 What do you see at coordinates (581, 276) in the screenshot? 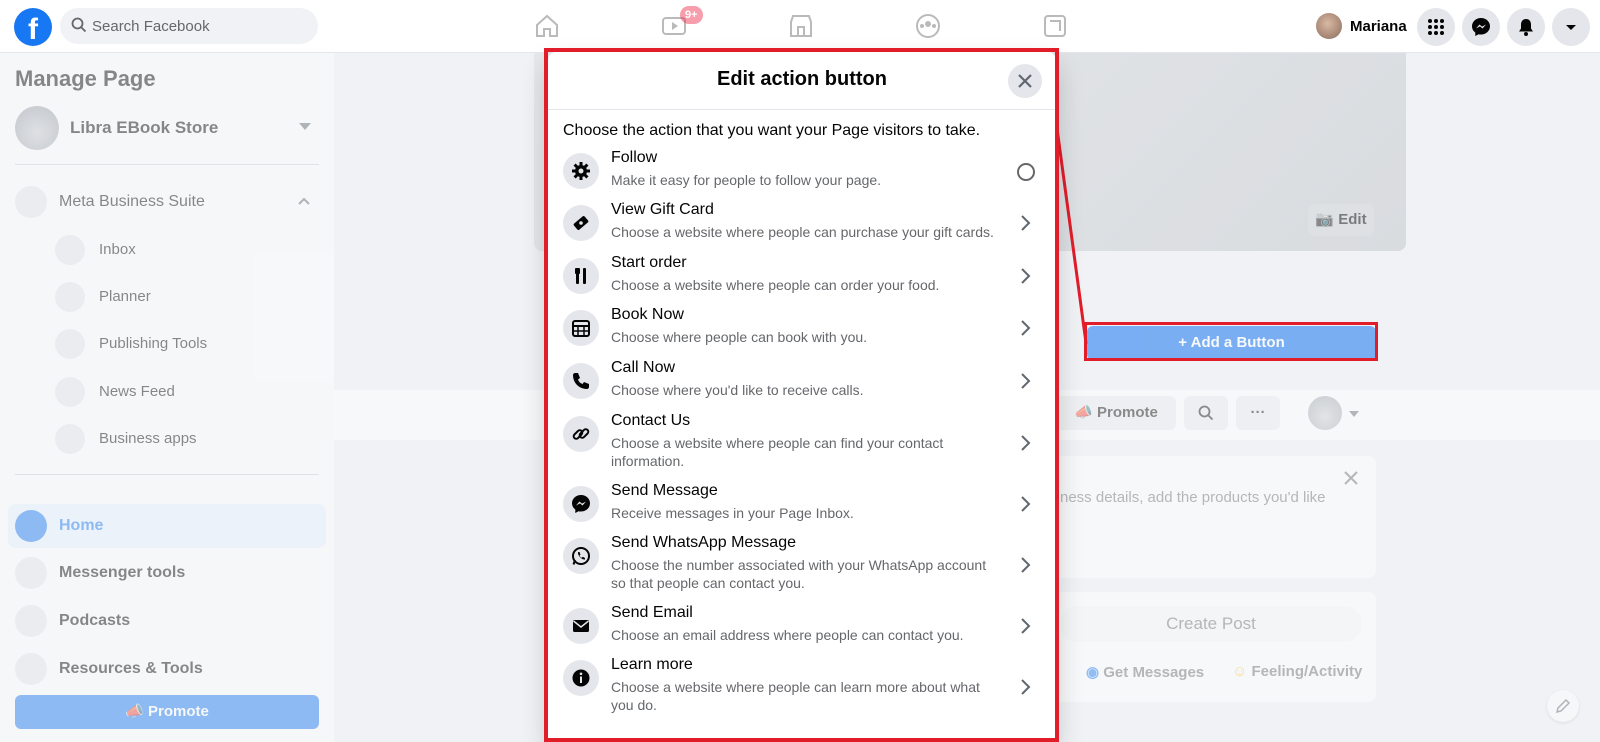
I see `utensils-icon` at bounding box center [581, 276].